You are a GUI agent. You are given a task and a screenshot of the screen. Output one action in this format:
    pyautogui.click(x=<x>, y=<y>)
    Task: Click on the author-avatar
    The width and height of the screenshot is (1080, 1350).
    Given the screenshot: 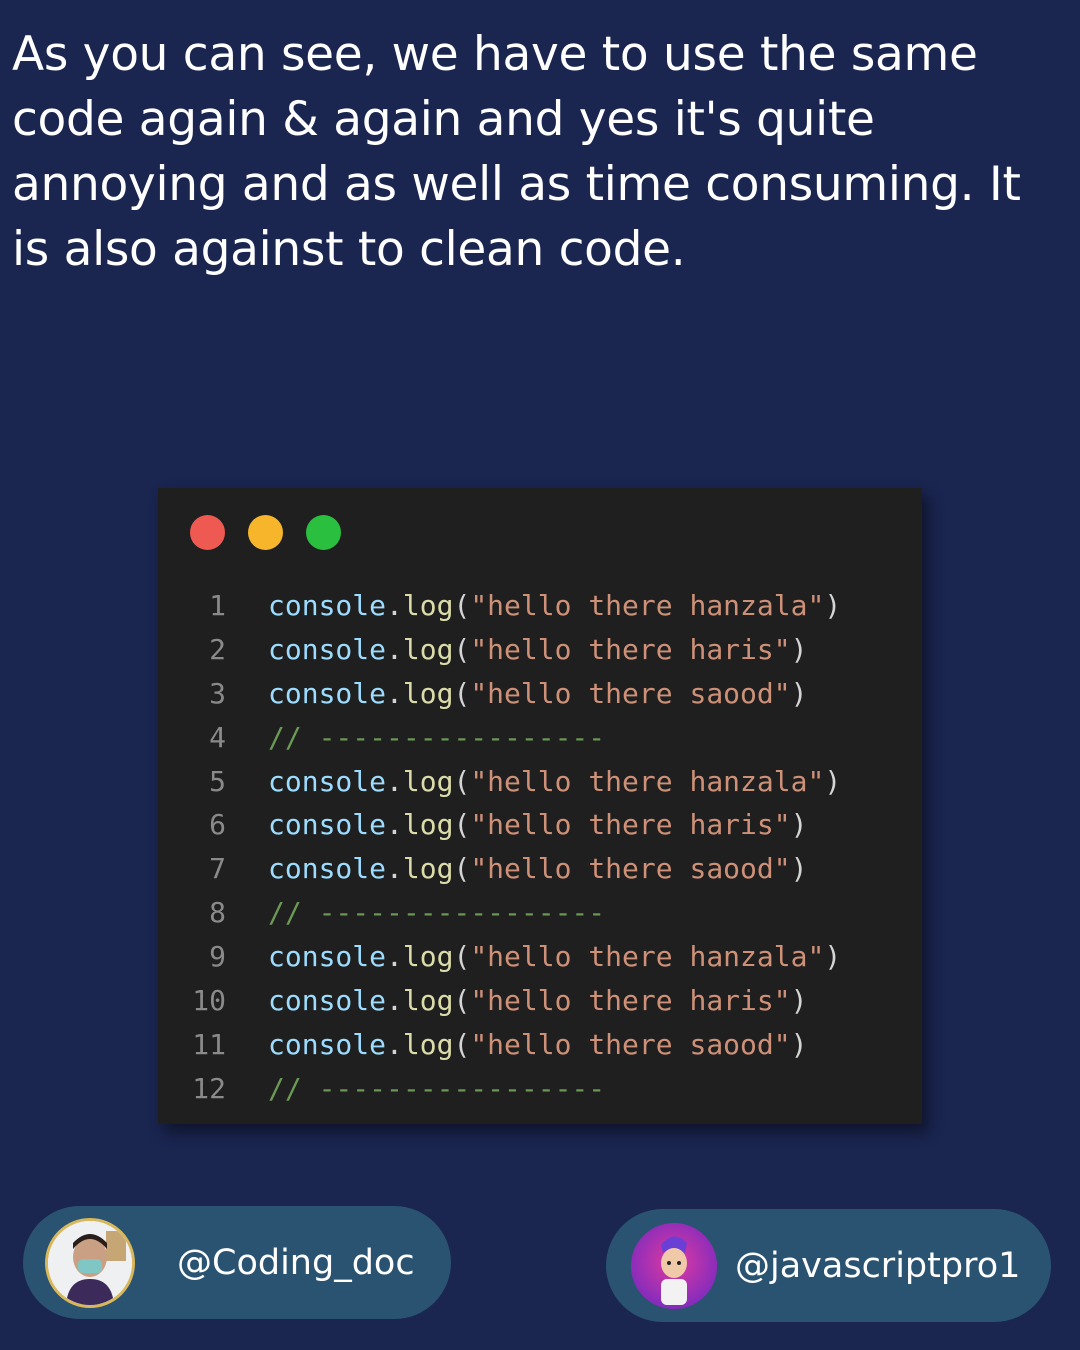 What is the action you would take?
    pyautogui.click(x=90, y=1262)
    